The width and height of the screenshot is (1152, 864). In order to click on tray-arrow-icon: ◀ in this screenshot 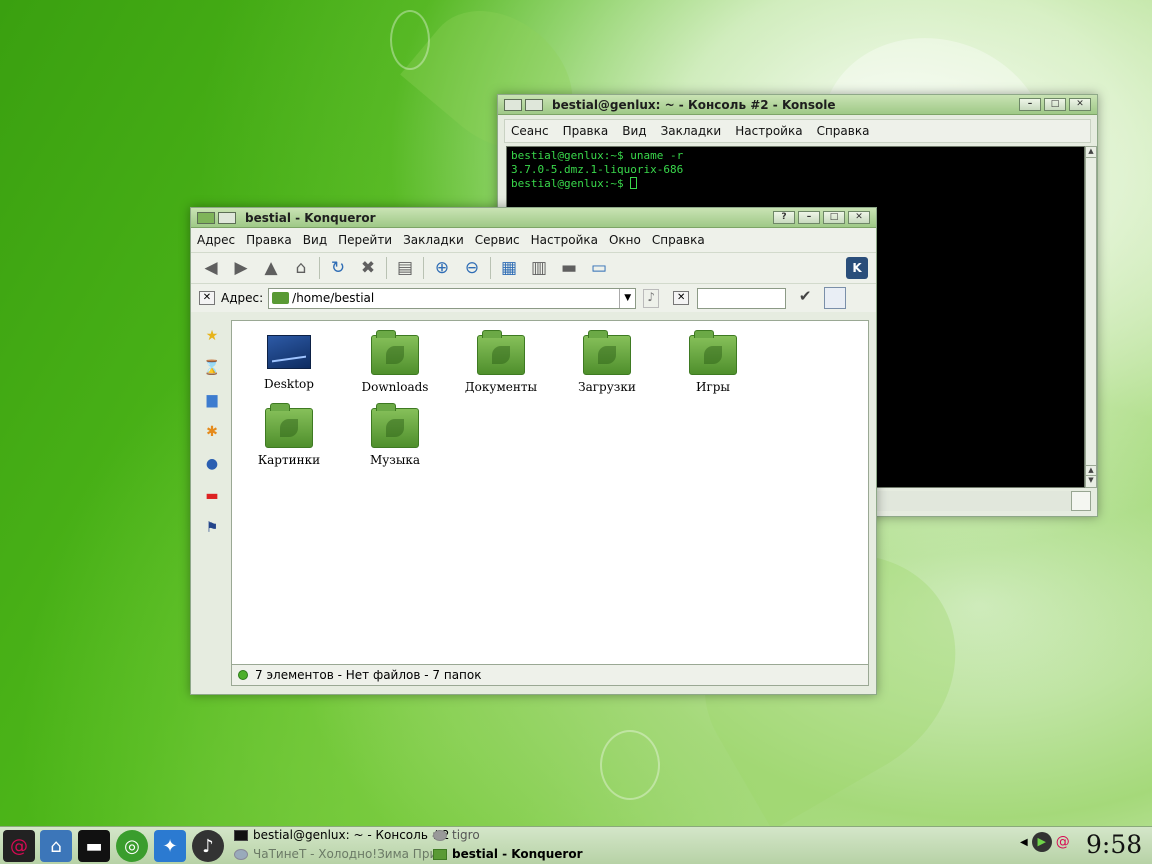, I will do `click(1024, 842)`.